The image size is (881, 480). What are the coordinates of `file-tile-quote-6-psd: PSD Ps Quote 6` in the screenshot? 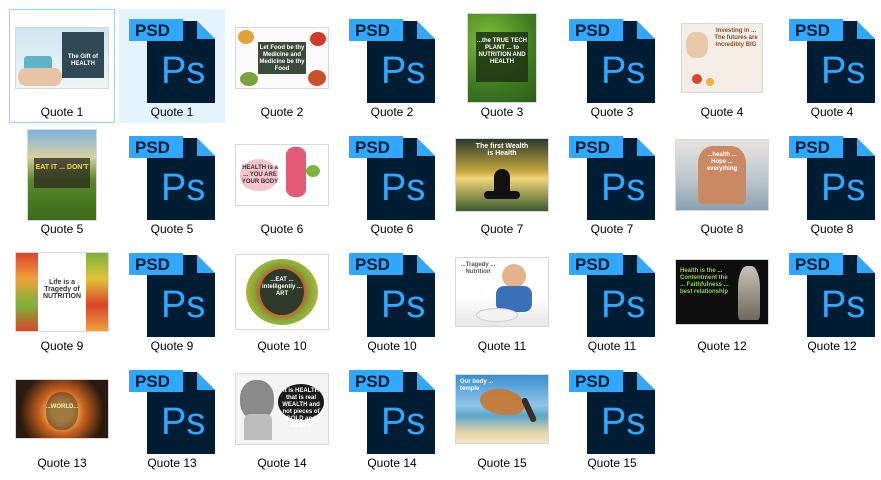 It's located at (392, 183).